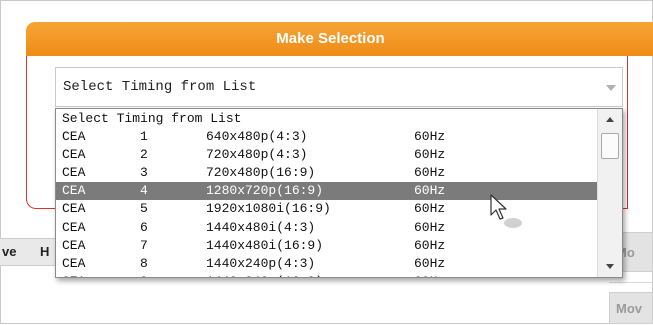  What do you see at coordinates (144, 227) in the screenshot?
I see `option-number: 6` at bounding box center [144, 227].